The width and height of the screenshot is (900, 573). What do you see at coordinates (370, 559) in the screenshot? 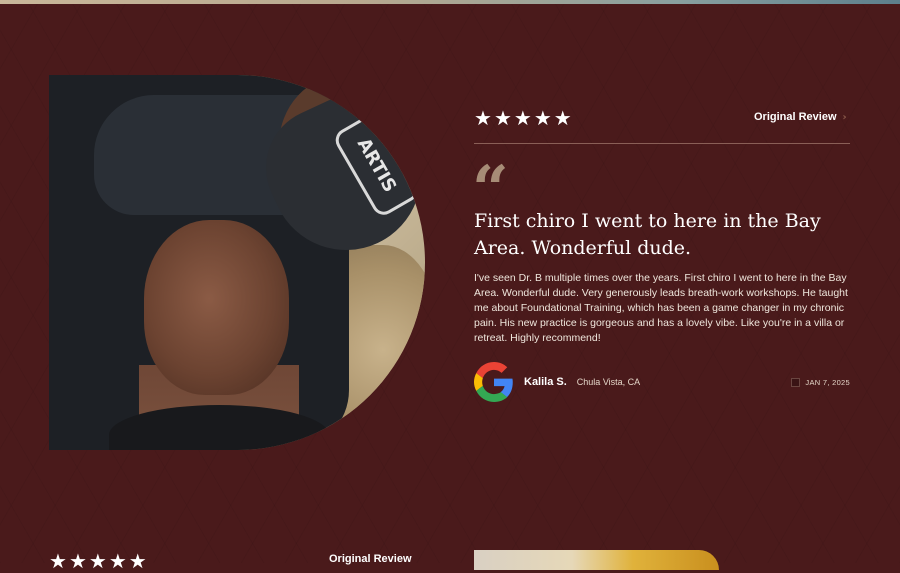
I see `next-original-review-link: Original Review` at bounding box center [370, 559].